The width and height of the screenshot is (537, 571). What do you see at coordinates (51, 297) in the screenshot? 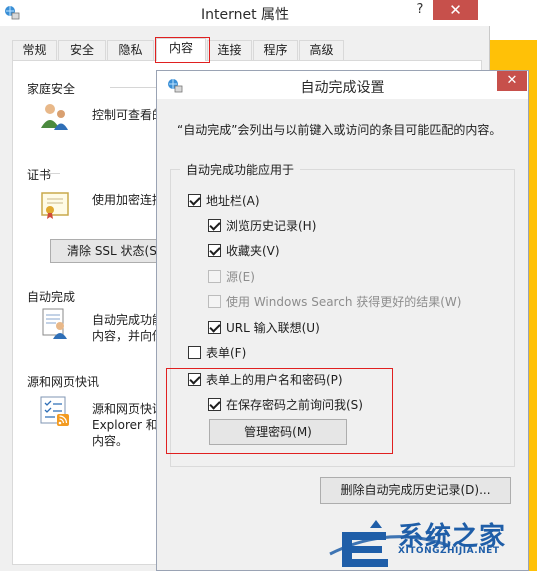
I see `autocomplete-heading: 自动完成` at bounding box center [51, 297].